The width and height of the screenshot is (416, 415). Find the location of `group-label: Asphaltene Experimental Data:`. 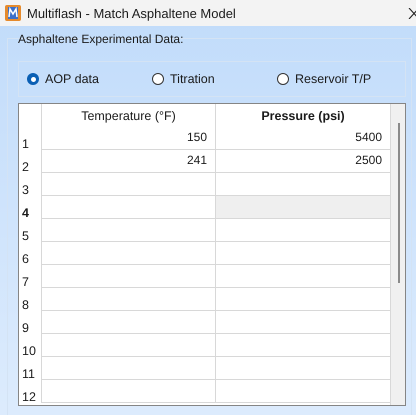

group-label: Asphaltene Experimental Data: is located at coordinates (100, 39).